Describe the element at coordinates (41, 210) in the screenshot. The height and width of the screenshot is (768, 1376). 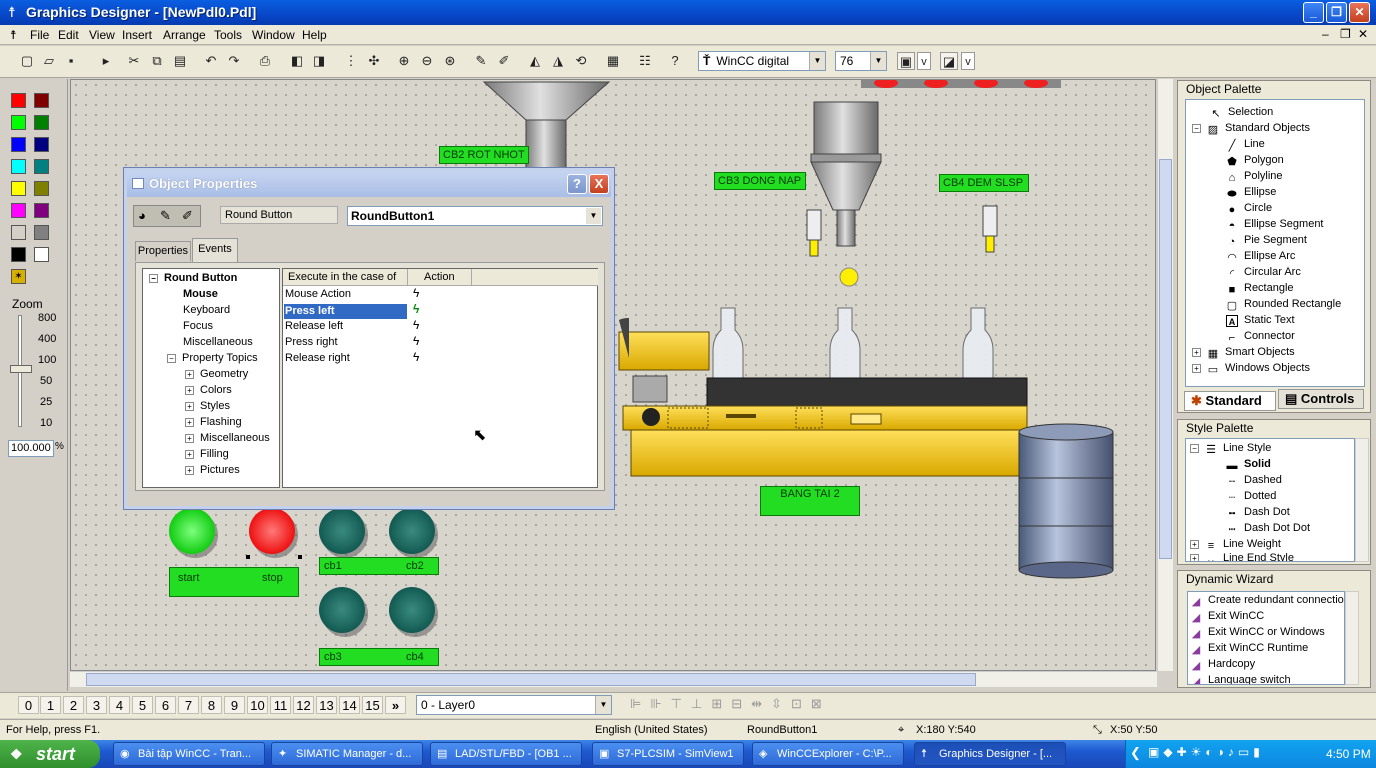
I see `color-swatch-purple` at that location.